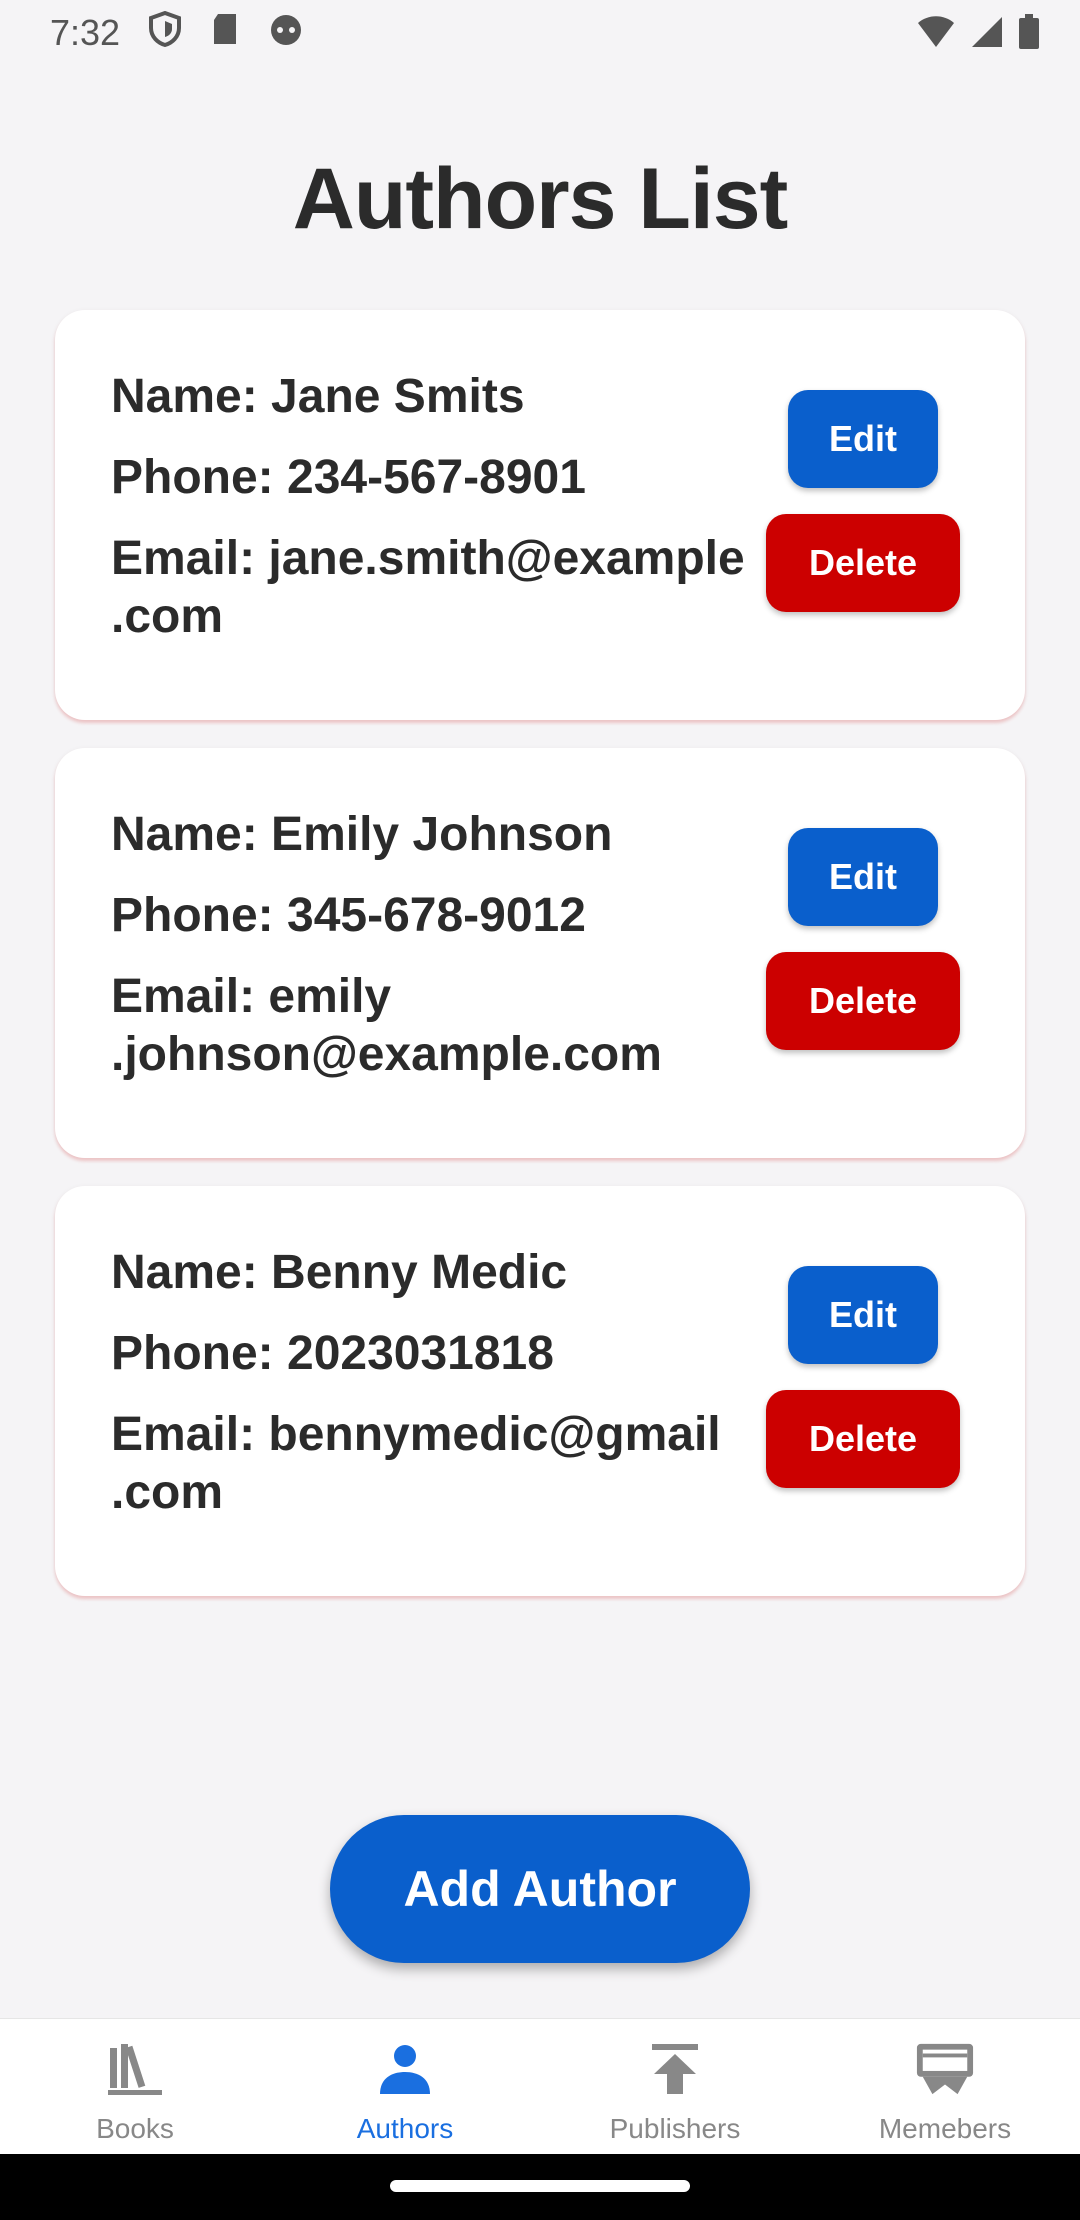 Image resolution: width=1080 pixels, height=2220 pixels. Describe the element at coordinates (416, 1434) in the screenshot. I see `author-email-line-1: Email: bennymedic@gmail` at that location.